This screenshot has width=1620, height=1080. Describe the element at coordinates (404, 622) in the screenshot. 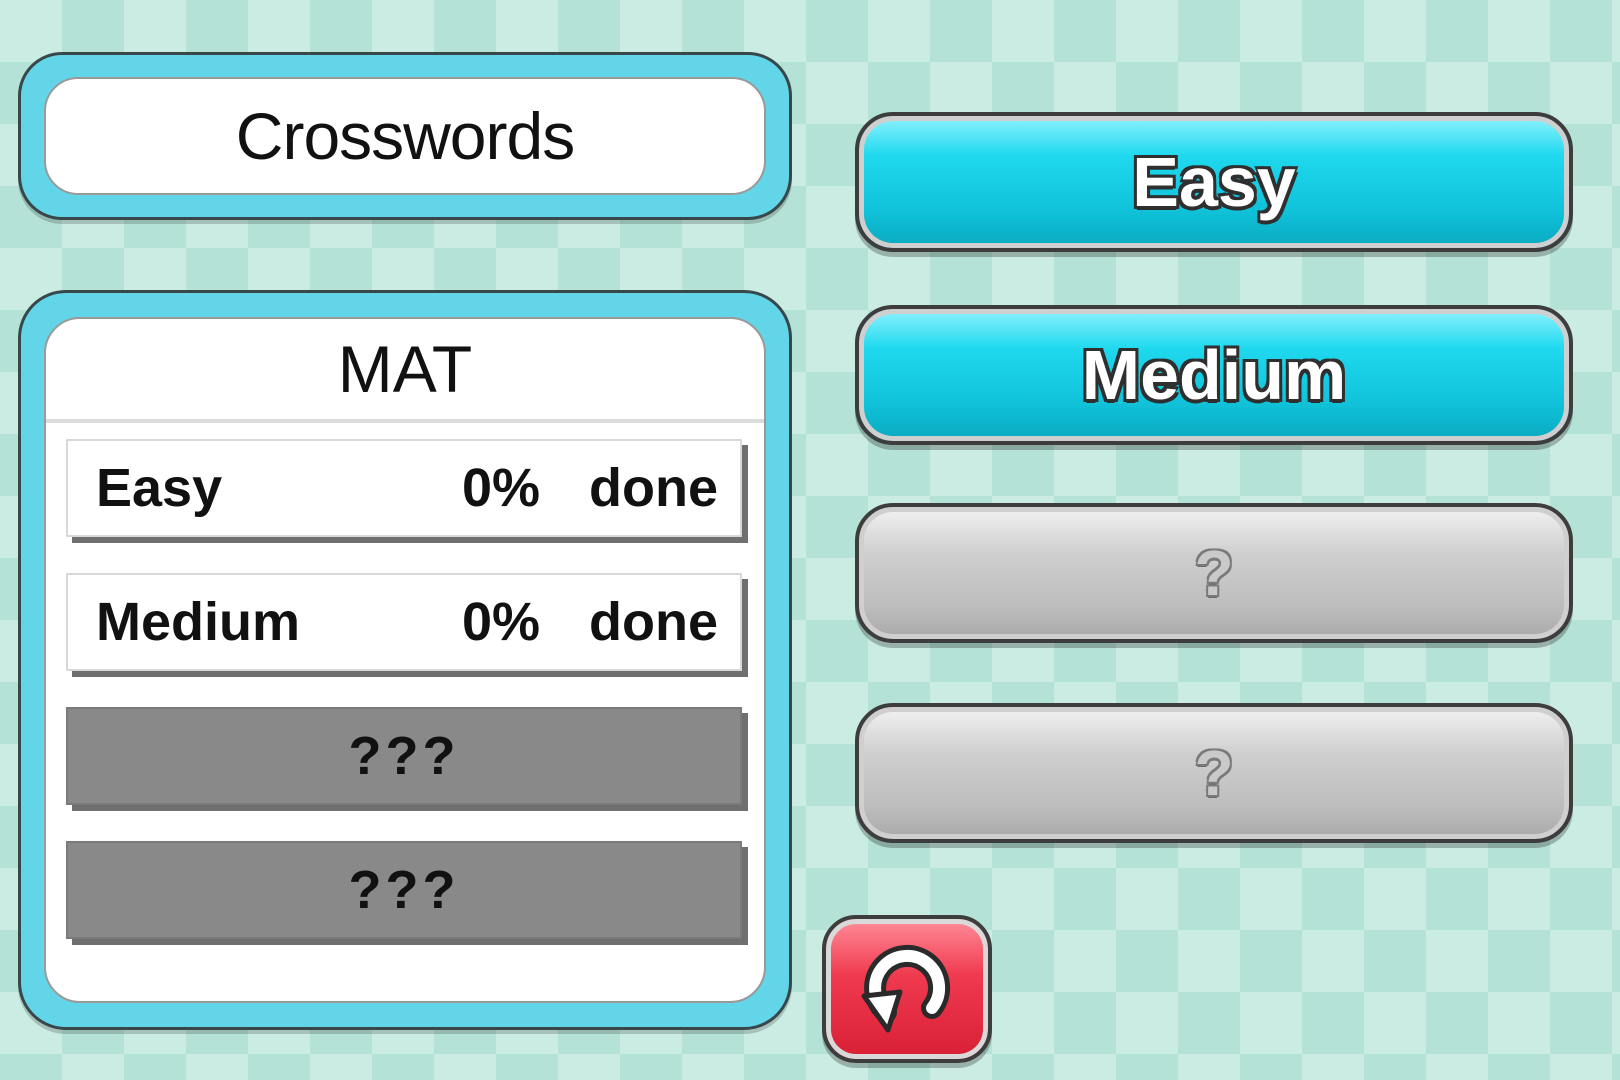

I see `progress-row-medium: Medium 0% done` at that location.